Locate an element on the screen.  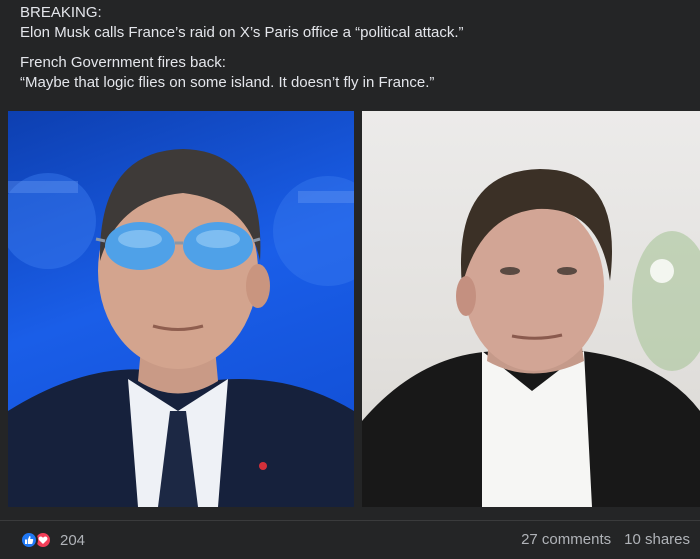
post-line-breaking: BREAKING: is located at coordinates (61, 12).